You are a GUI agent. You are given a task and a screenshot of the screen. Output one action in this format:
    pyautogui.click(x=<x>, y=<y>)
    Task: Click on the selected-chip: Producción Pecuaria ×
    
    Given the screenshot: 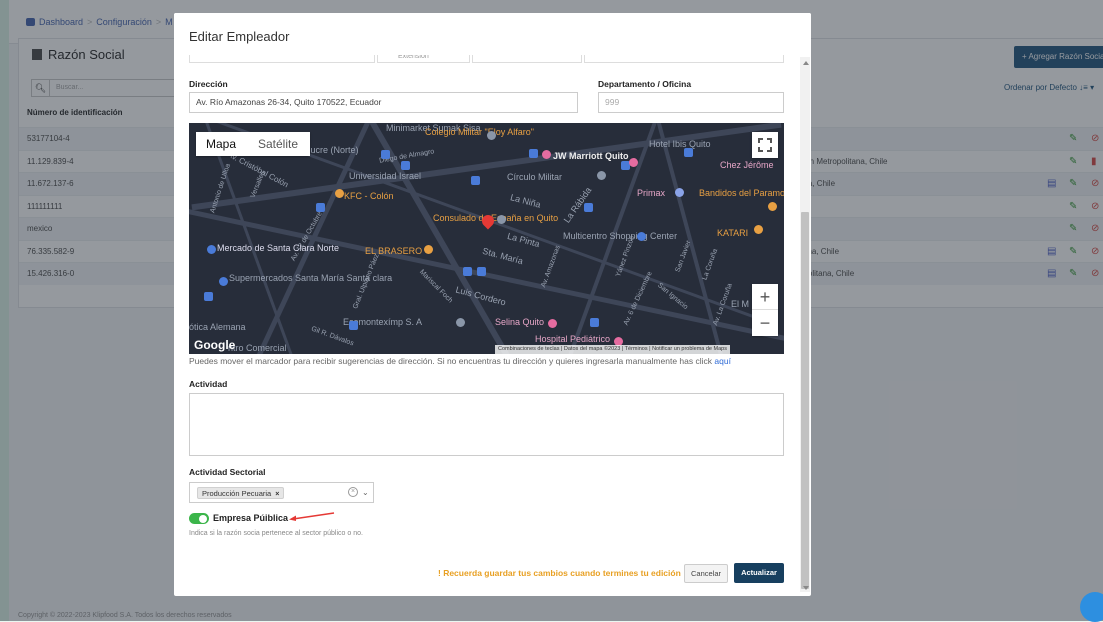 What is the action you would take?
    pyautogui.click(x=241, y=493)
    